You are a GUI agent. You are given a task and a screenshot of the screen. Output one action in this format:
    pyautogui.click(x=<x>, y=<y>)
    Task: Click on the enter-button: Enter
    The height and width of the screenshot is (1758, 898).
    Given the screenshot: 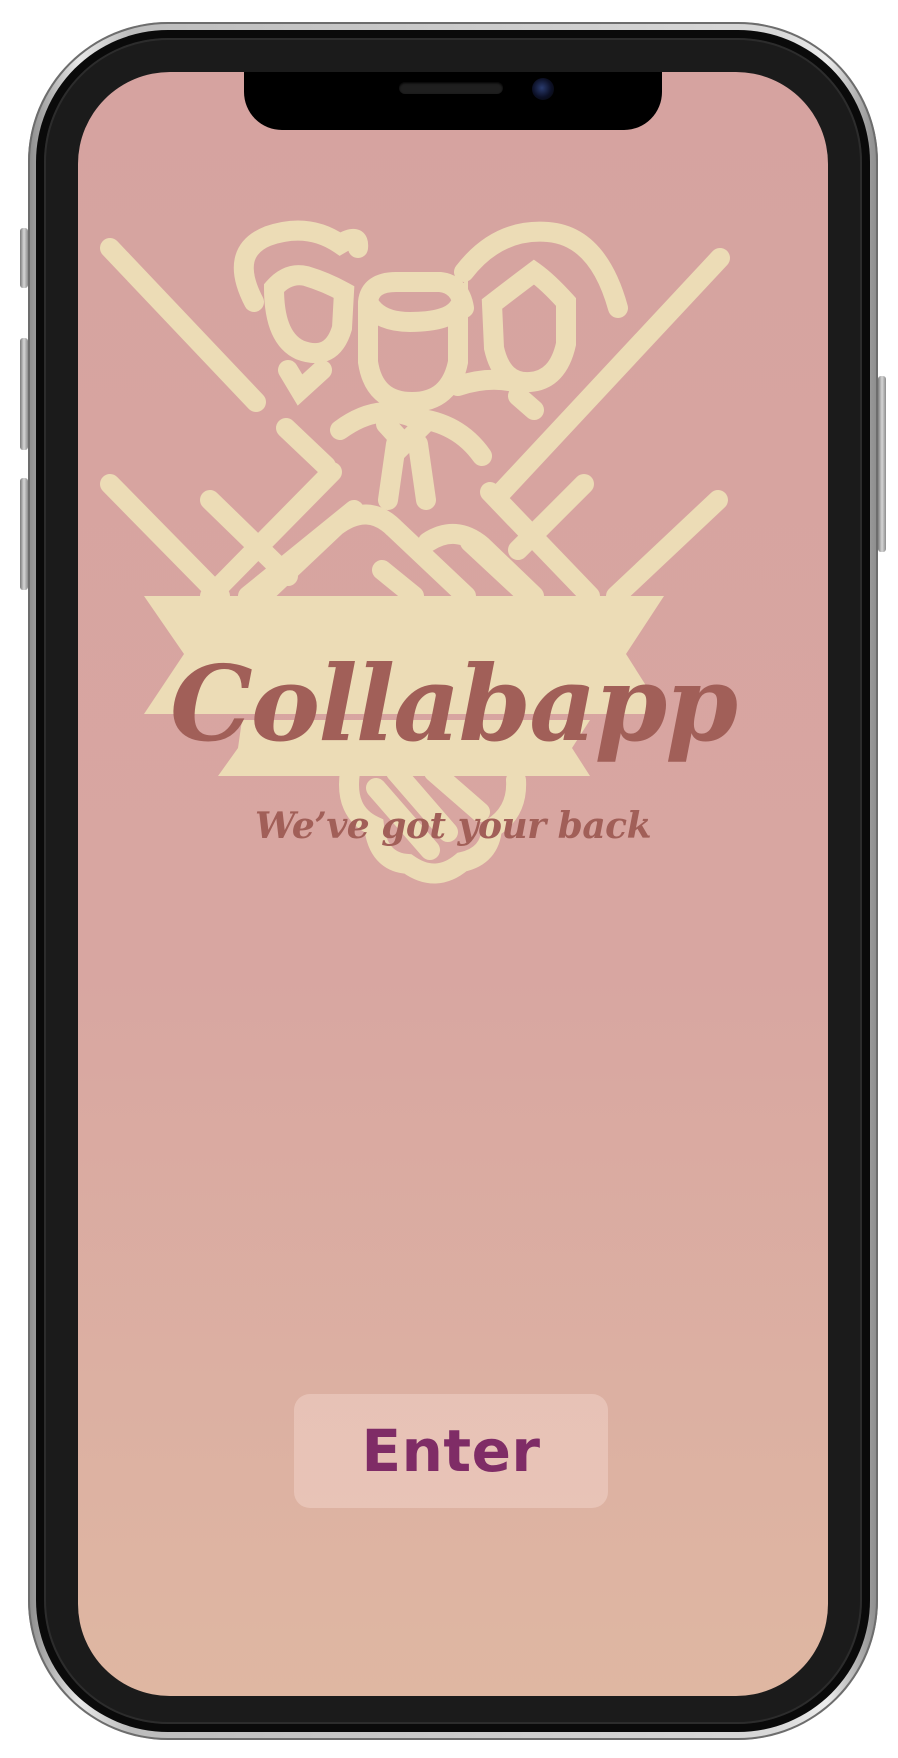 What is the action you would take?
    pyautogui.click(x=451, y=1451)
    